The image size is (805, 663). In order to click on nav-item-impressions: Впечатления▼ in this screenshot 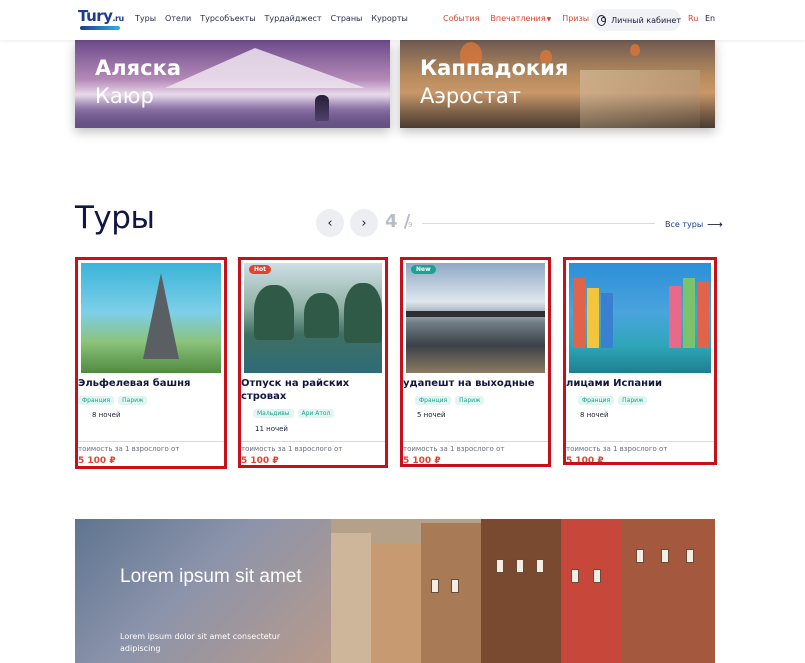, I will do `click(520, 18)`.